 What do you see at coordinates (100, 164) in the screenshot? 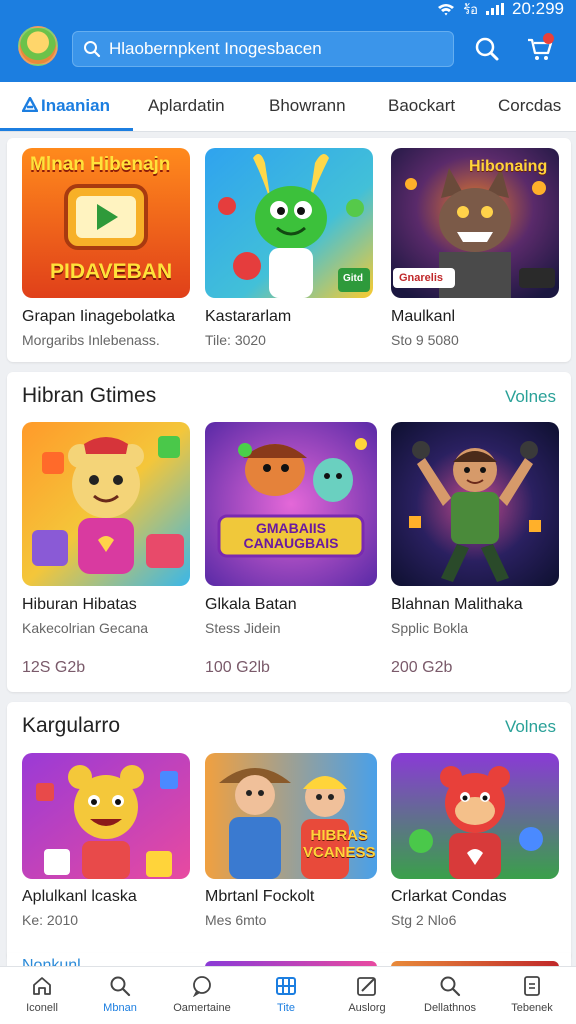
I see `art-title: Mlnan Hibenajn` at bounding box center [100, 164].